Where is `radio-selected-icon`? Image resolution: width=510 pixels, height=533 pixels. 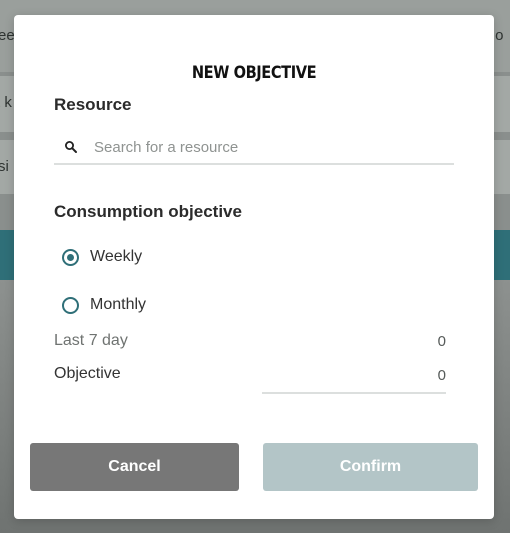
radio-selected-icon is located at coordinates (70, 257).